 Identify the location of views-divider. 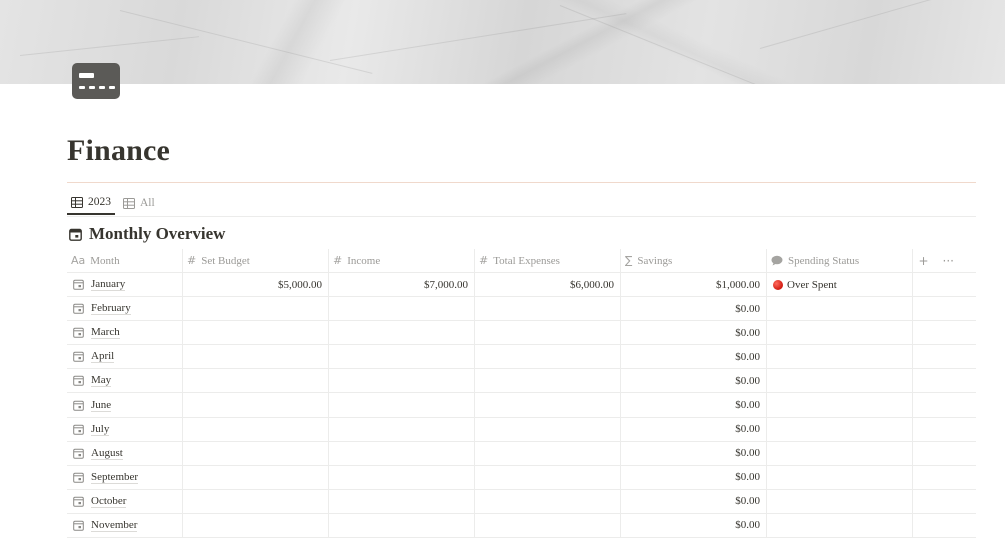
(521, 216).